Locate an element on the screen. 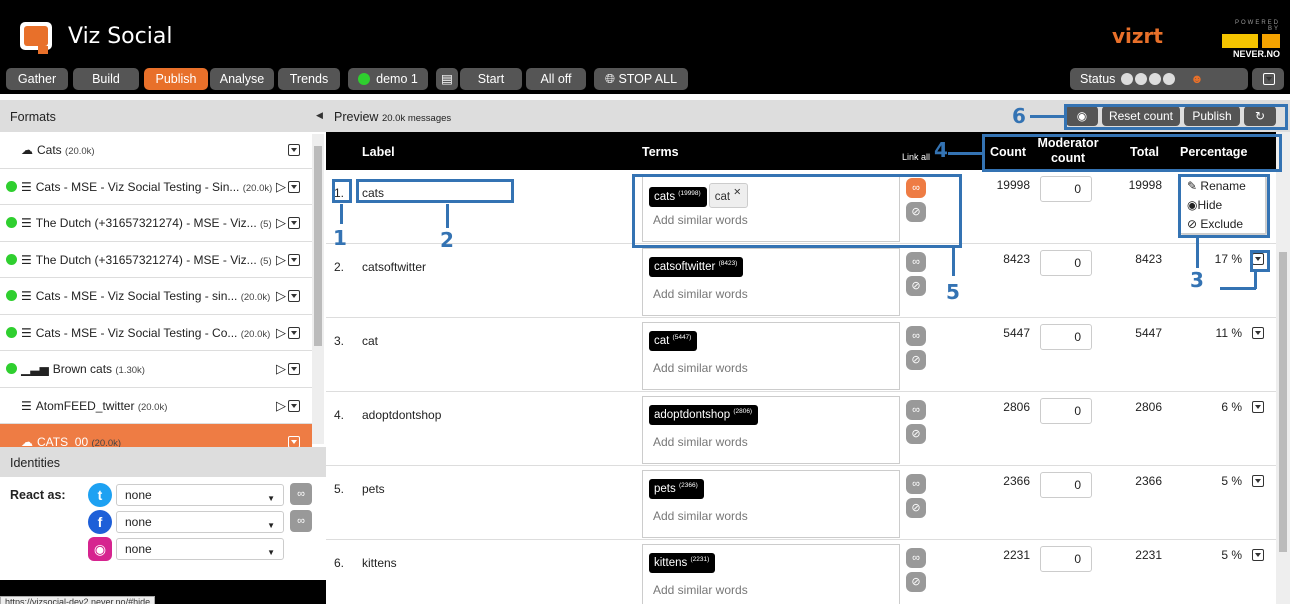 Image resolution: width=1290 pixels, height=604 pixels. collapse-arrow-icon: ◀ is located at coordinates (319, 115).